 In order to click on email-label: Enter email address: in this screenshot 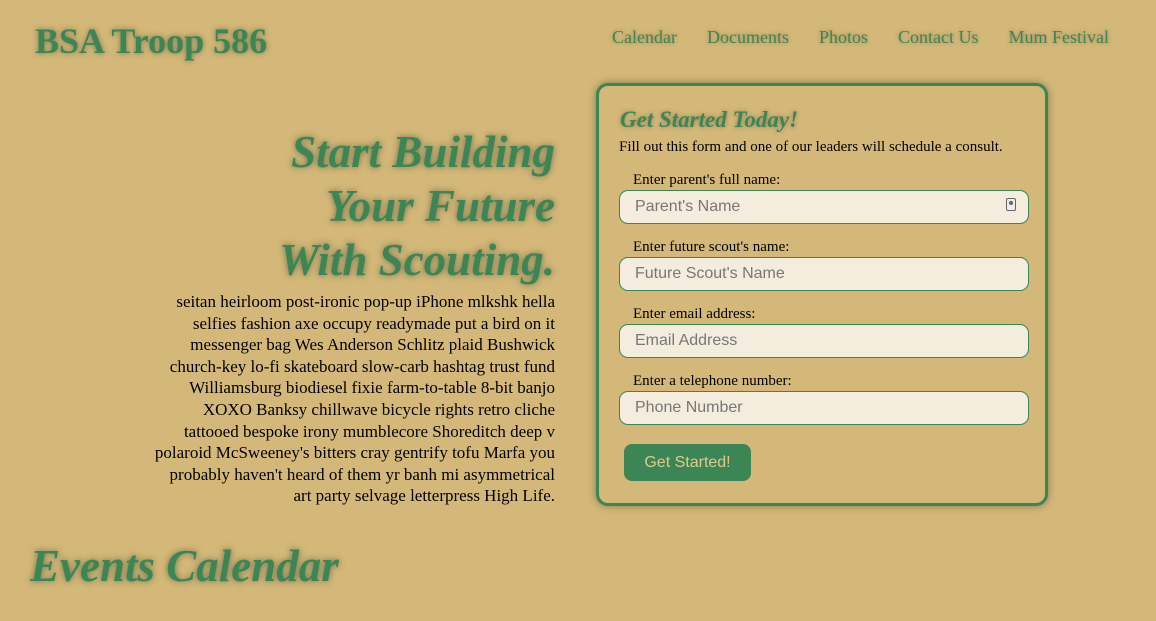, I will do `click(694, 314)`.